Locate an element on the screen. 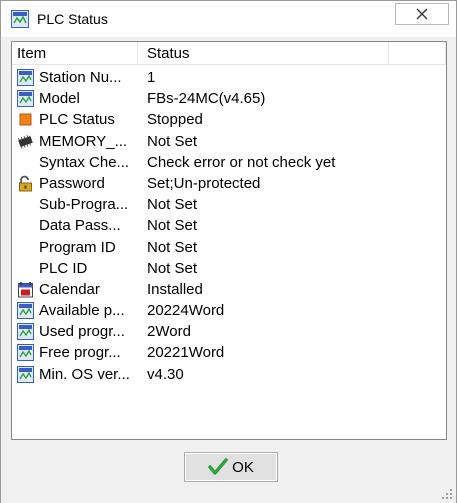 Image resolution: width=457 pixels, height=503 pixels. checkmark-icon is located at coordinates (218, 466).